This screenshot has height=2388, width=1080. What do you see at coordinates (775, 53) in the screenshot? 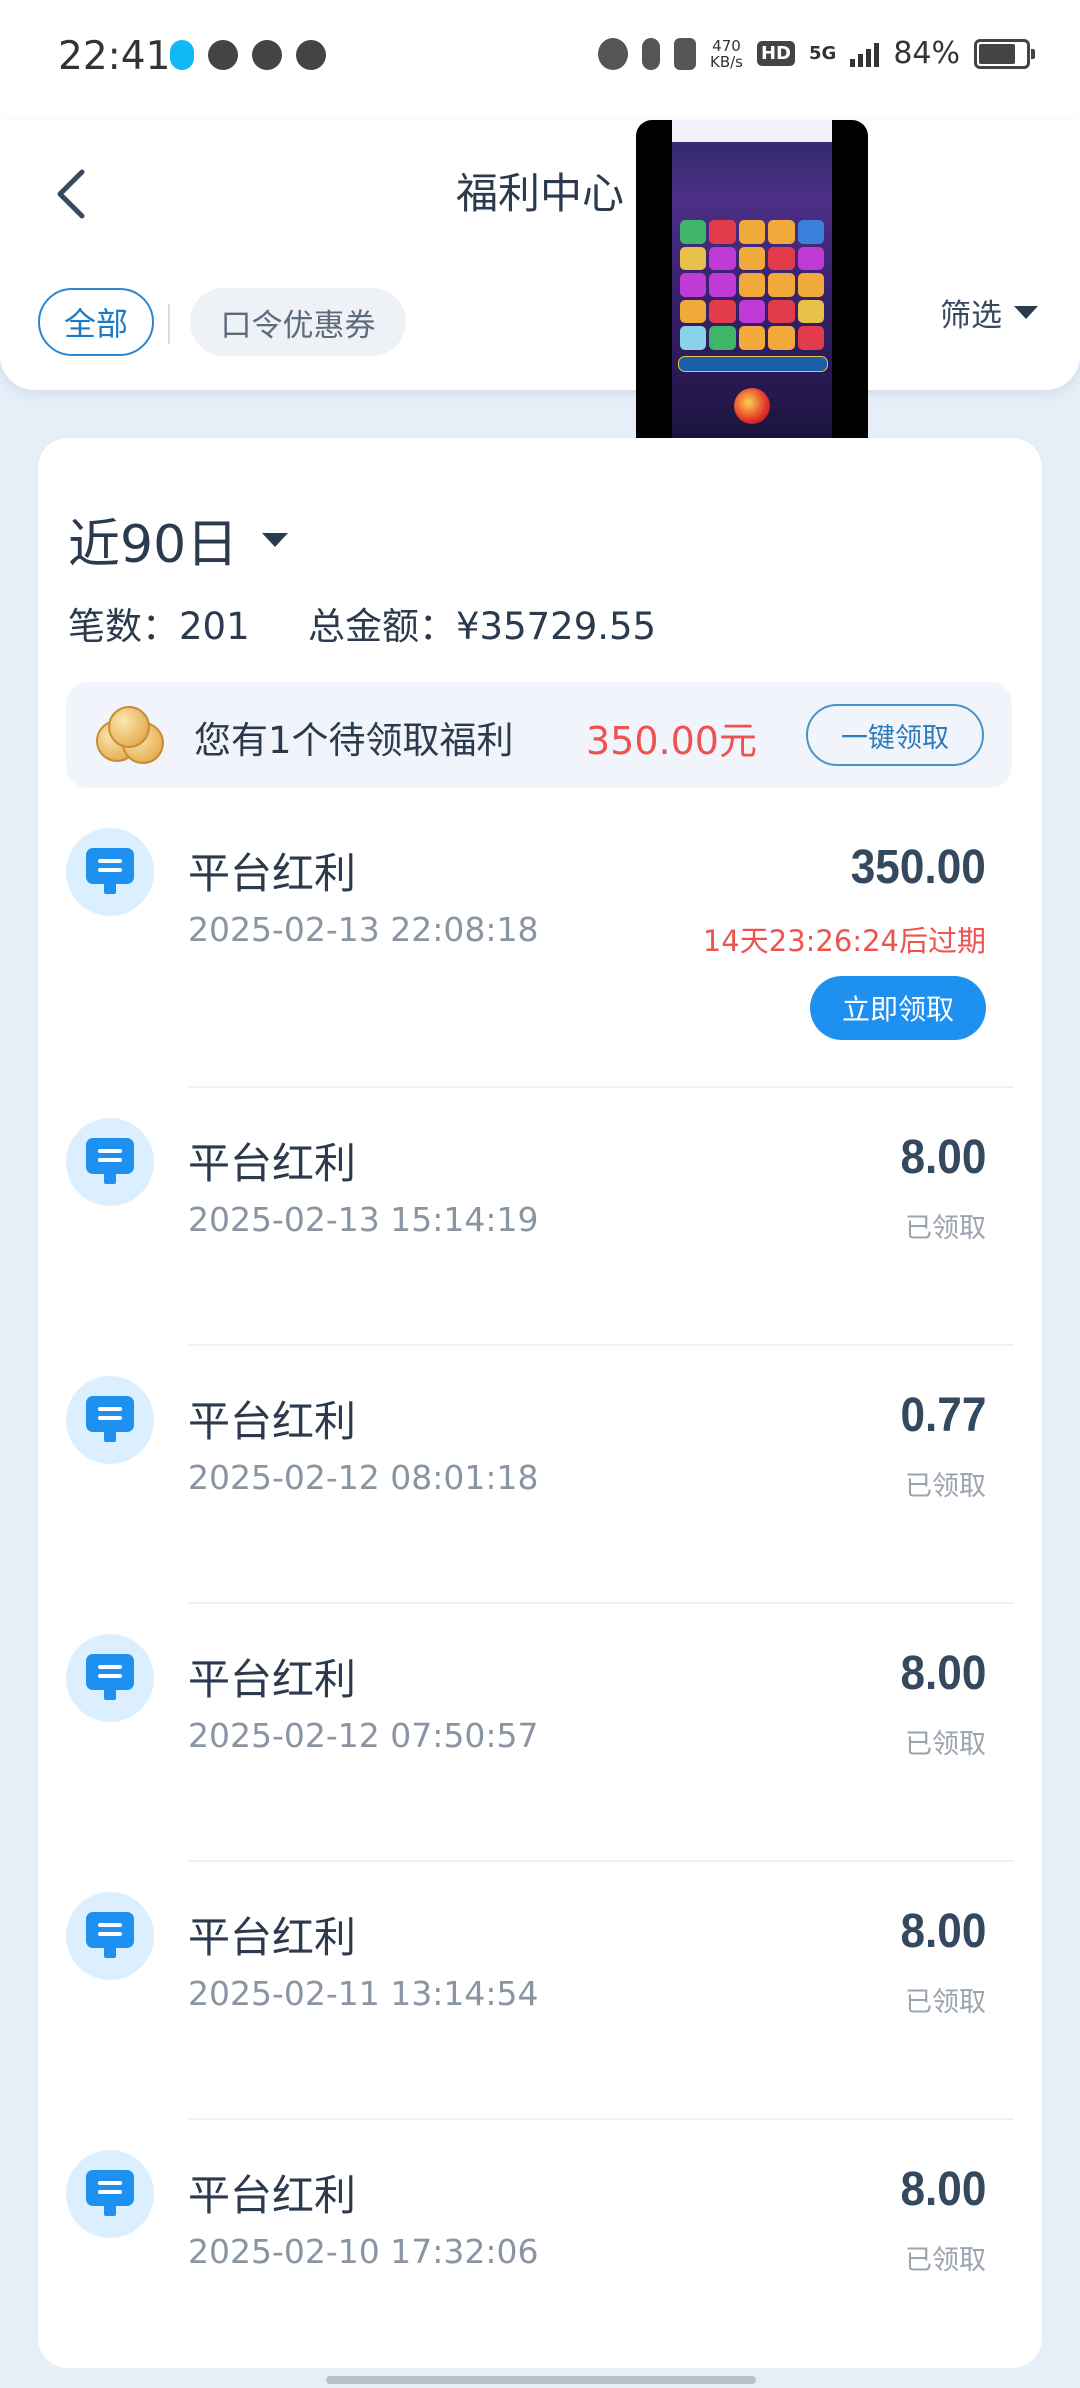
I see `hd-badge: HD` at bounding box center [775, 53].